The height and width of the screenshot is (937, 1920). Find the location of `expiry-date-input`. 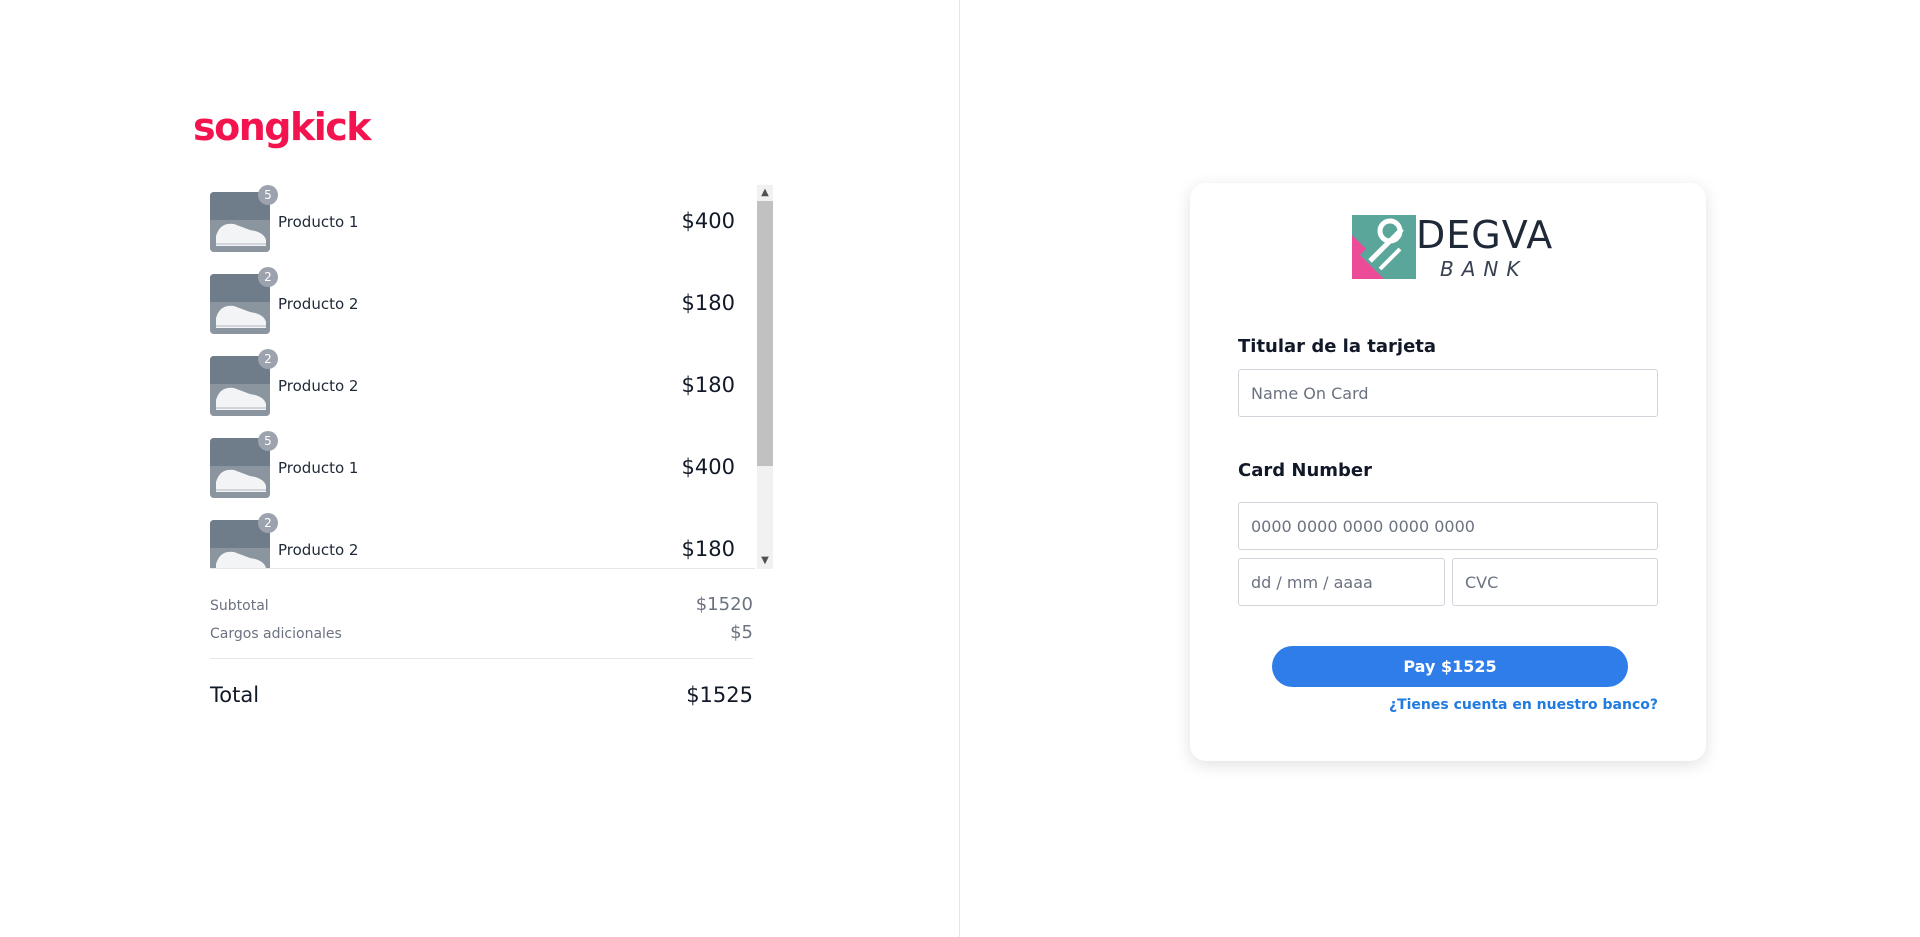

expiry-date-input is located at coordinates (1341, 582).